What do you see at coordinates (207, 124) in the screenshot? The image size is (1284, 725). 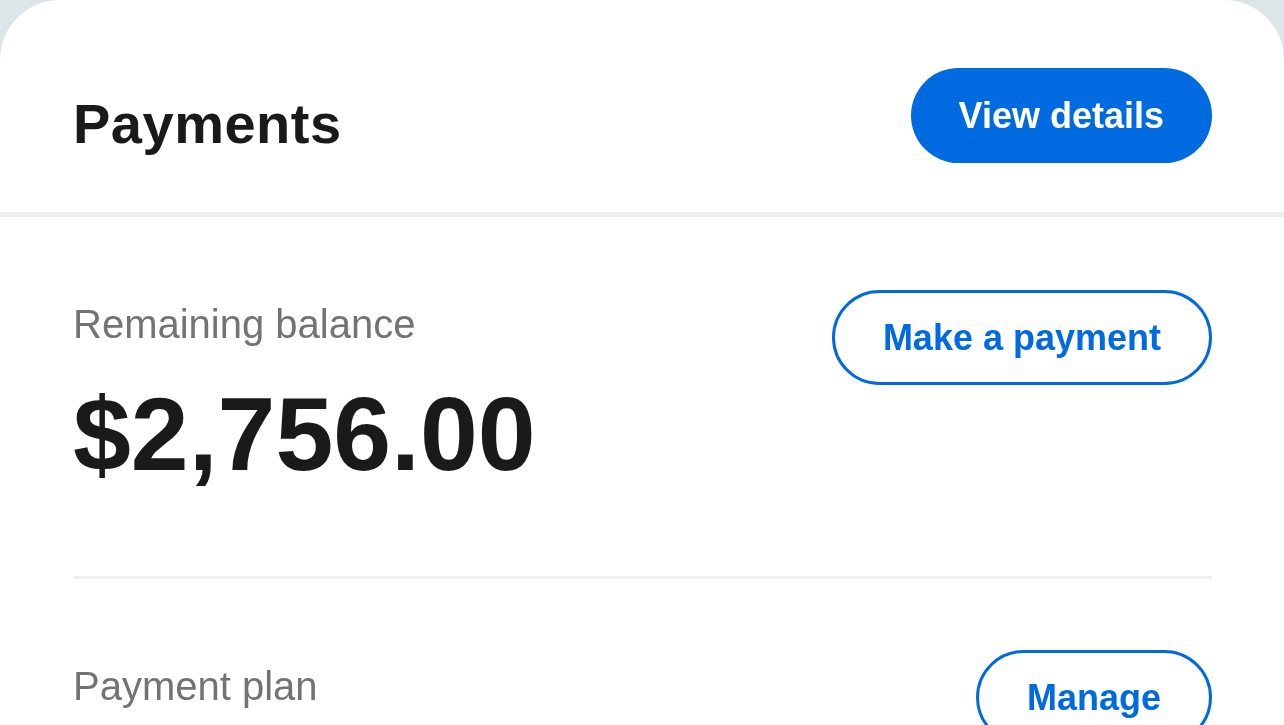 I see `page-title: Payments` at bounding box center [207, 124].